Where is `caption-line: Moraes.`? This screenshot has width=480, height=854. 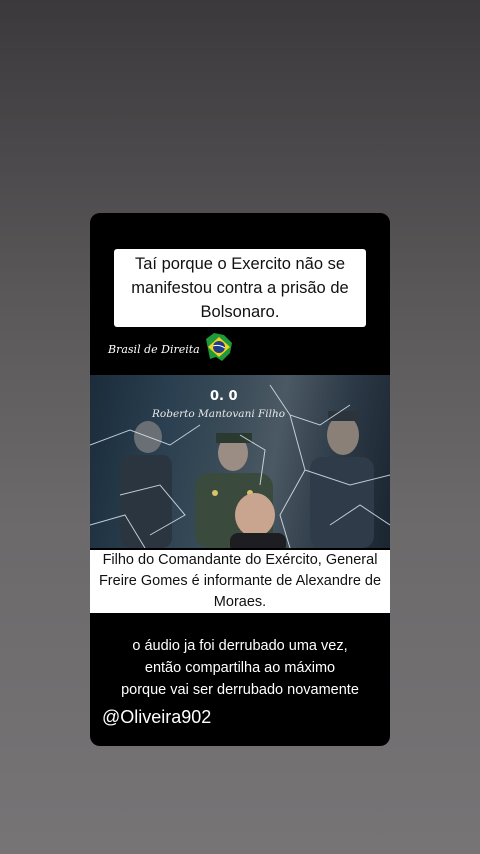
caption-line: Moraes. is located at coordinates (240, 602).